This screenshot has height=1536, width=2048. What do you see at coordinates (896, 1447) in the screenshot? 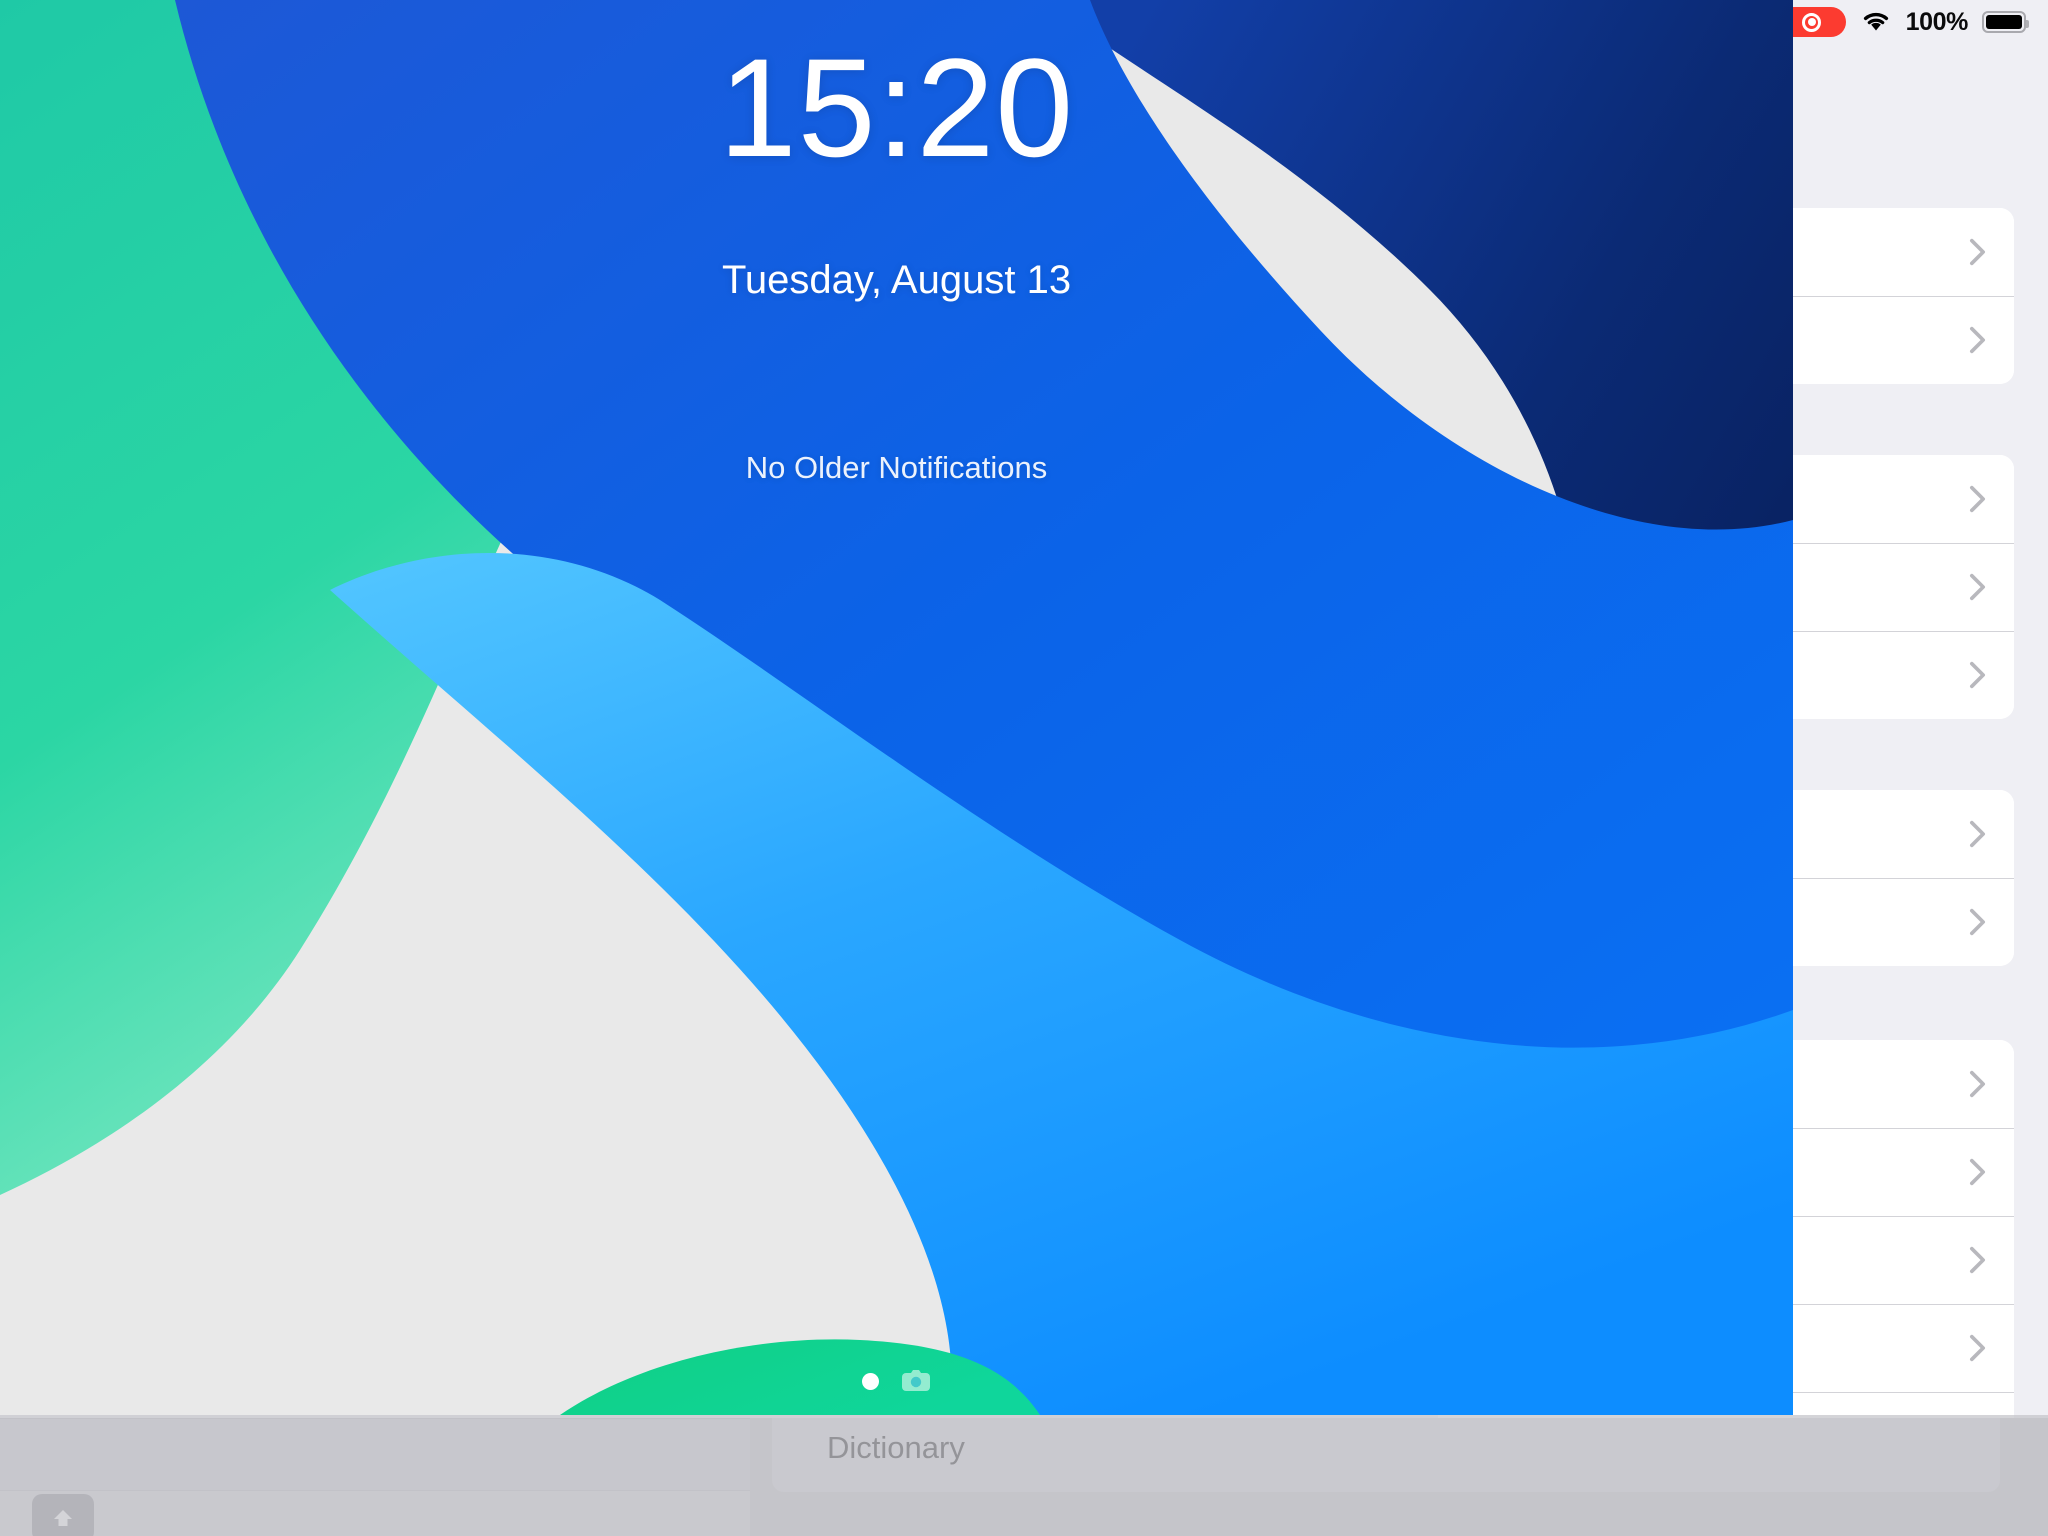
I see `dictionary-label: Dictionary` at bounding box center [896, 1447].